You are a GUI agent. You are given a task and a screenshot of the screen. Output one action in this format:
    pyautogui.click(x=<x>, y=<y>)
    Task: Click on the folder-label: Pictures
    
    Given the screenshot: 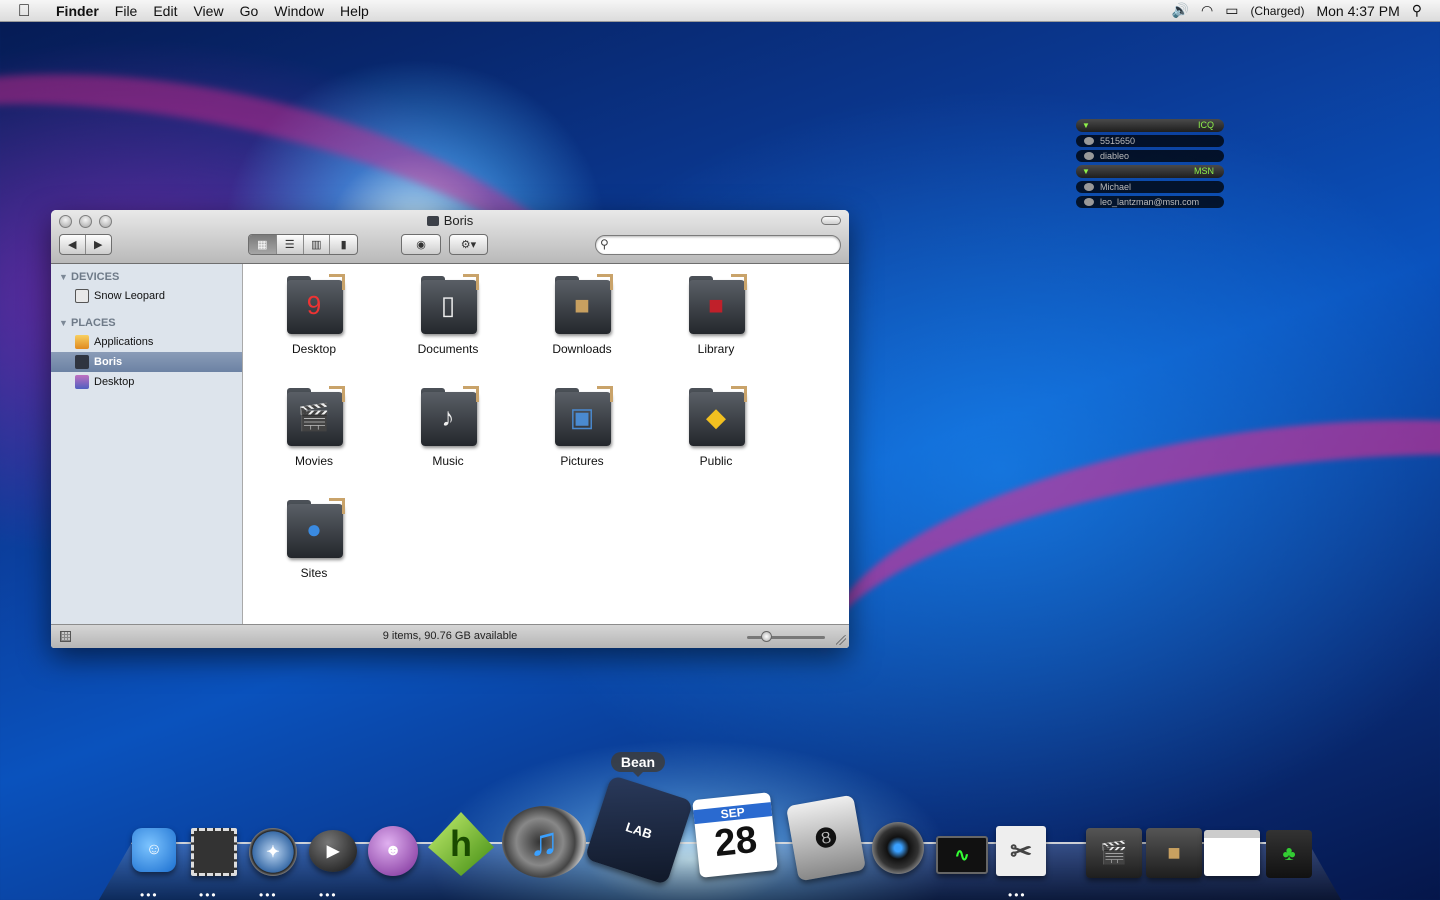 What is the action you would take?
    pyautogui.click(x=582, y=461)
    